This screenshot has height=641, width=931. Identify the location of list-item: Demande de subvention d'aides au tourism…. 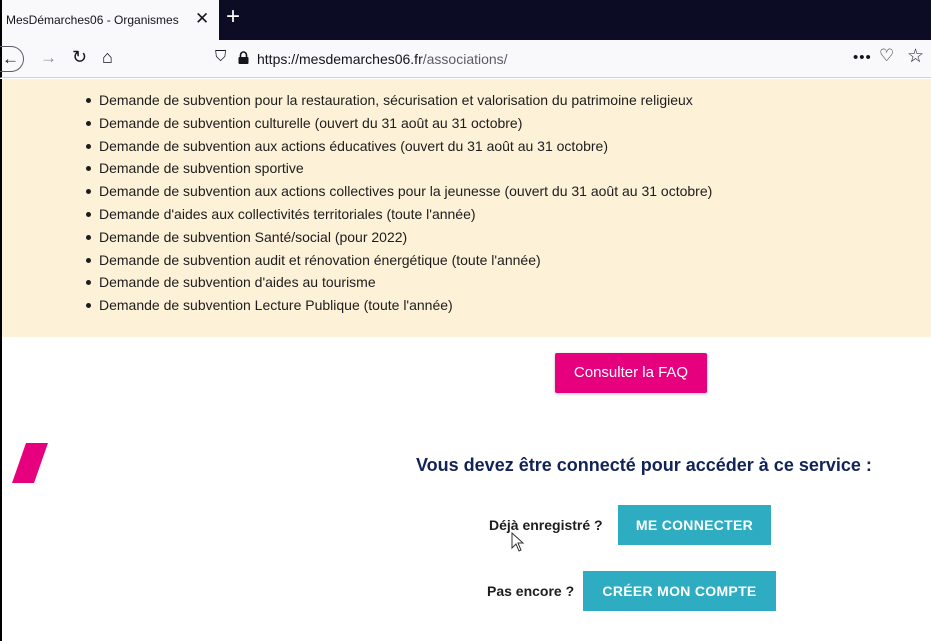
(399, 282).